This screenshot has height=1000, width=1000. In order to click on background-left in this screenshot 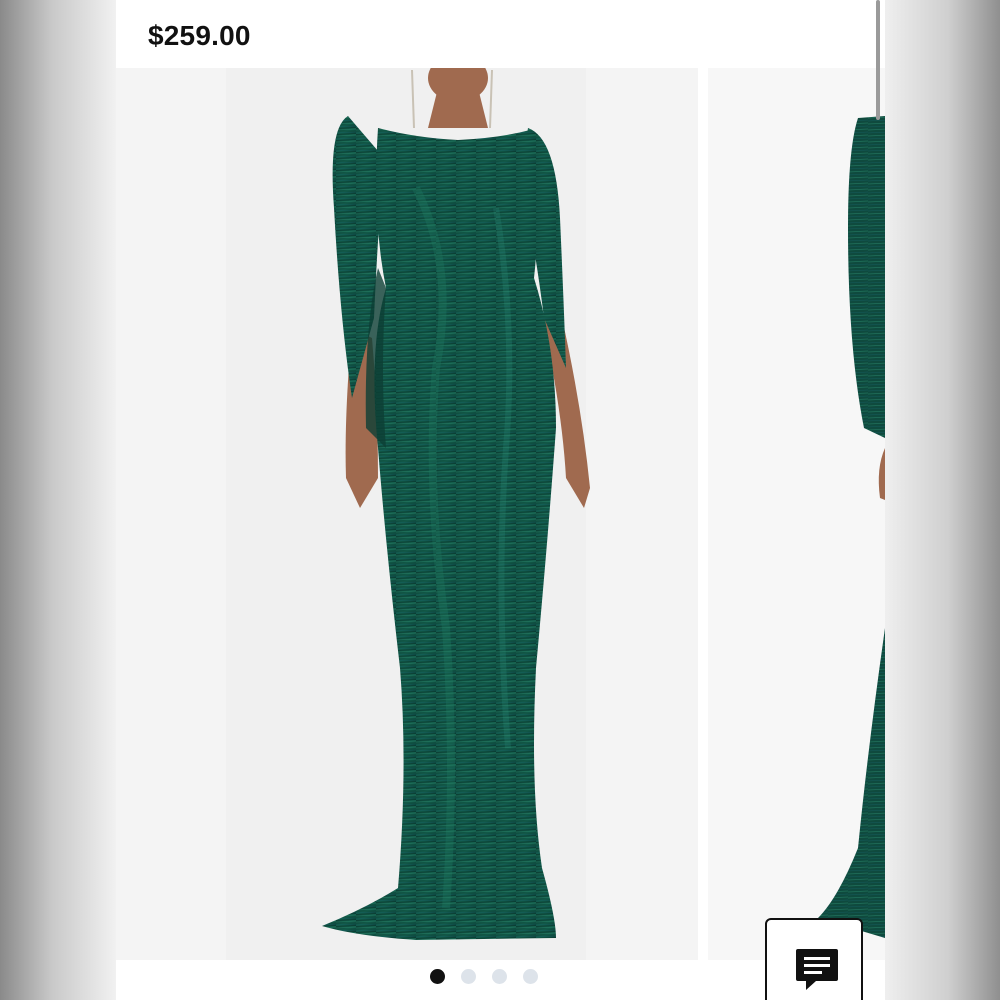, I will do `click(58, 500)`.